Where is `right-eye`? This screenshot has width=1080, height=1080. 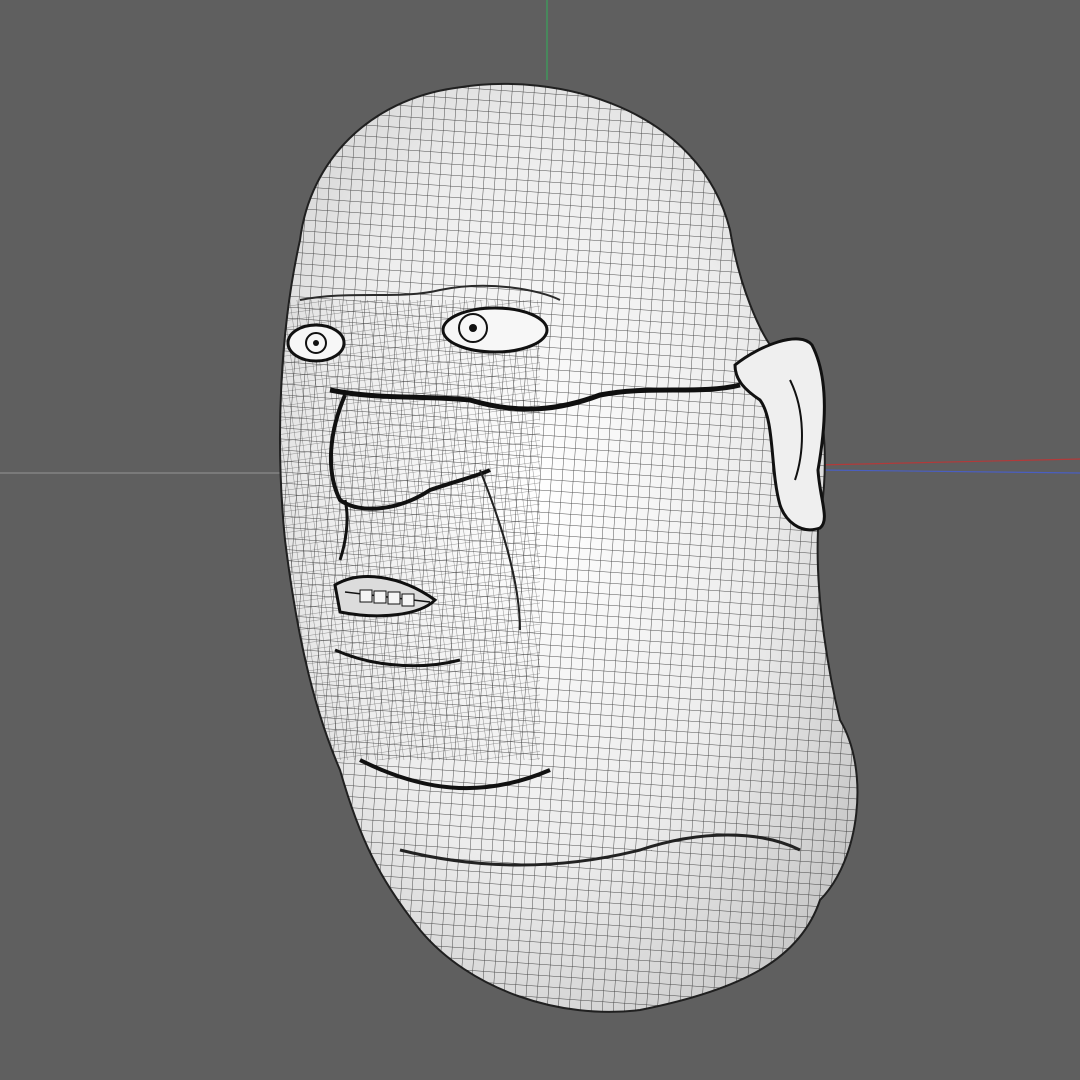 right-eye is located at coordinates (495, 330).